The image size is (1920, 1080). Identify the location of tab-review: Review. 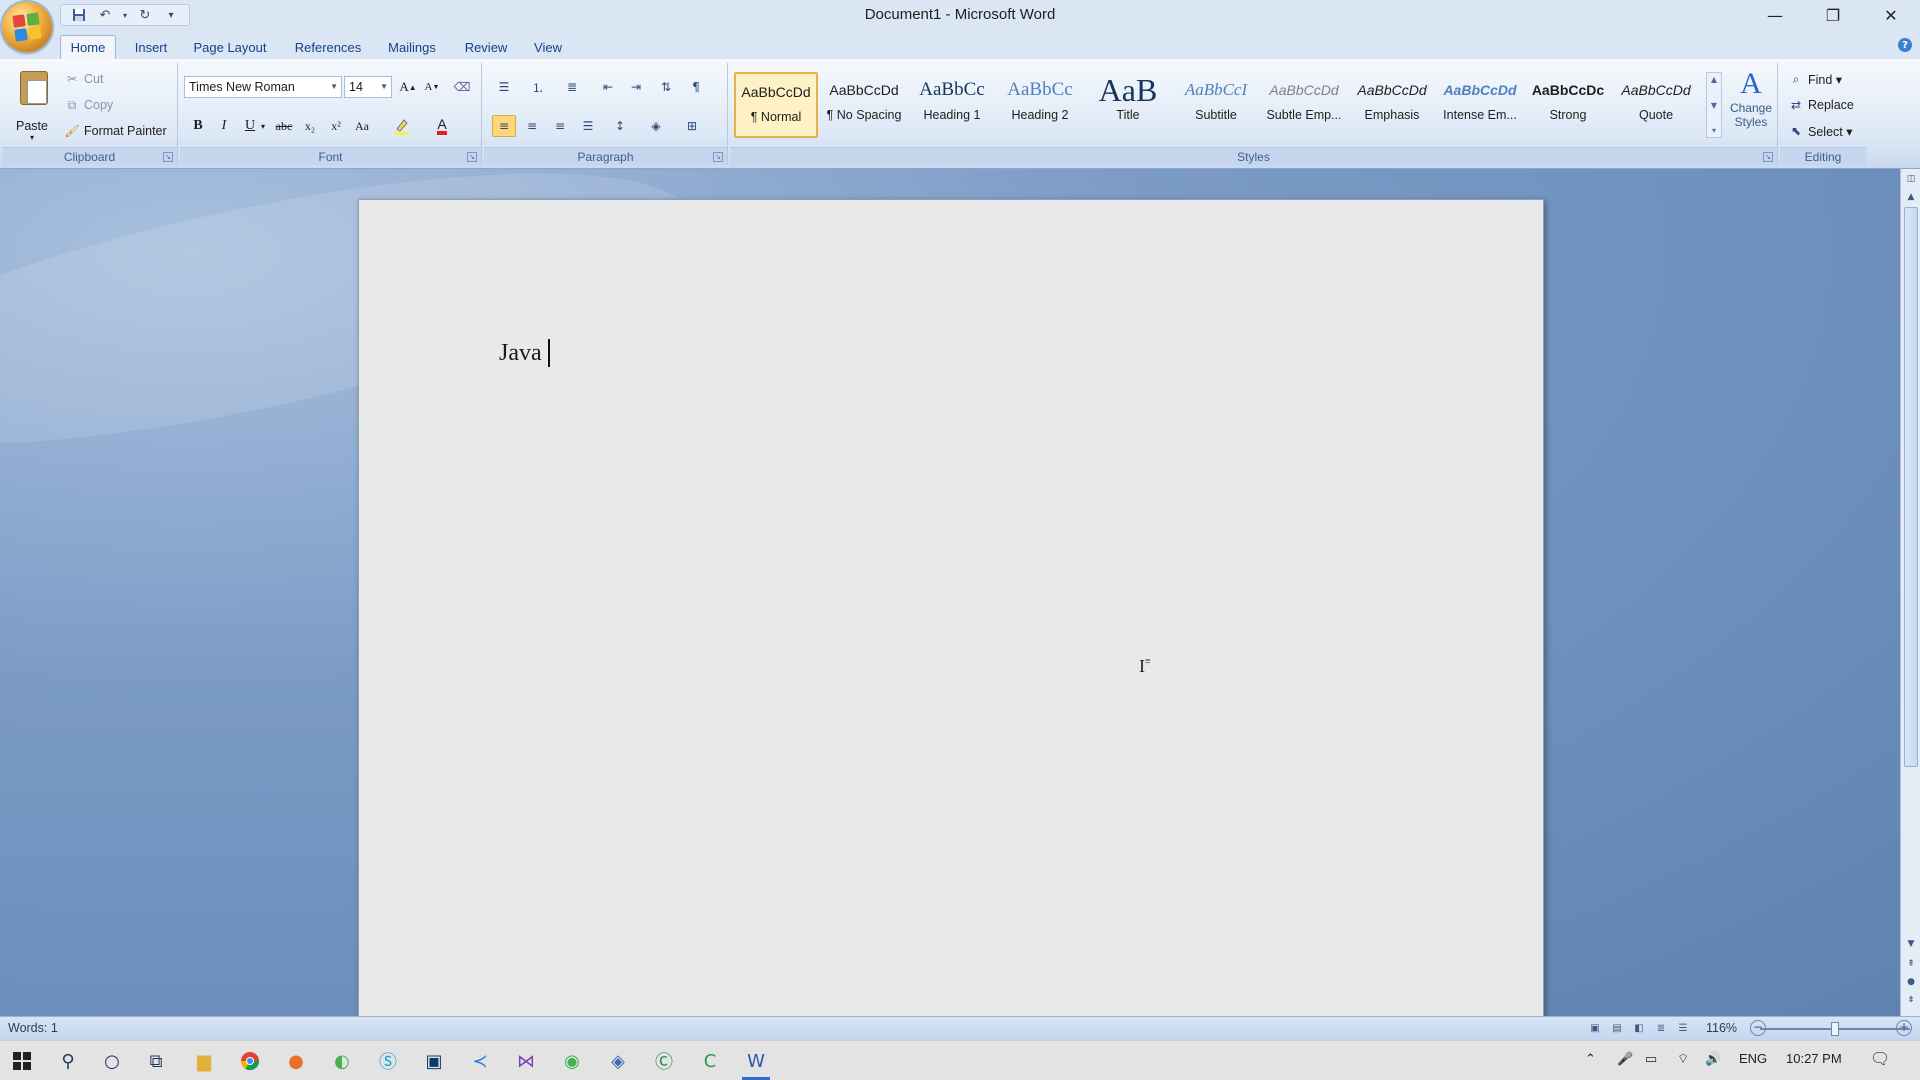
(486, 47).